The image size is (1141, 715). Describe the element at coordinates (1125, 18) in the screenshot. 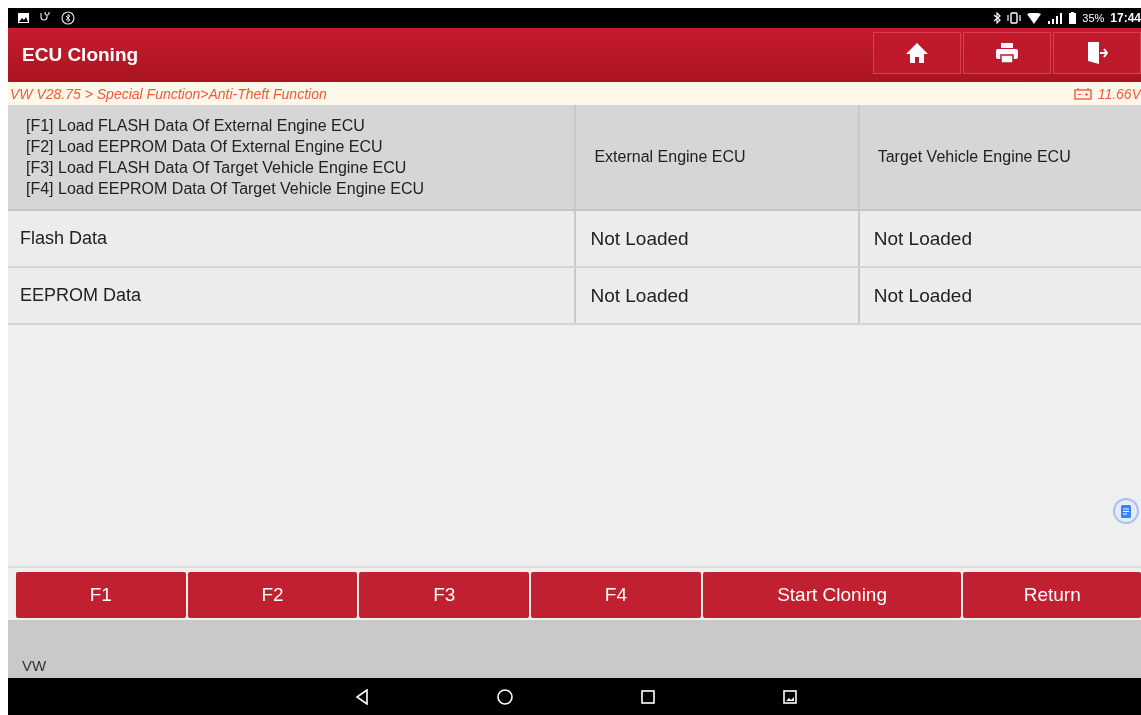

I see `clock: 17:44` at that location.